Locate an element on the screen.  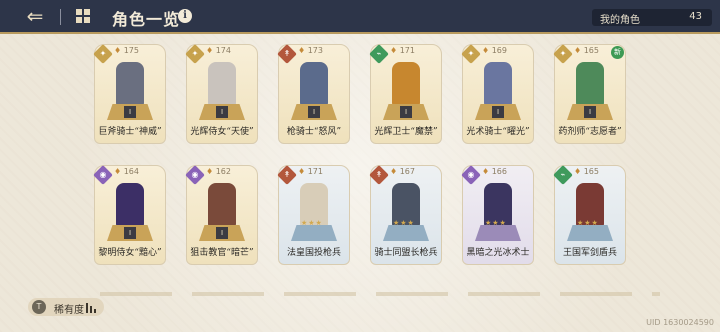
character-card: ⌁ ♦ 171 I 光辉卫士“魔禁” is located at coordinates (405, 94).